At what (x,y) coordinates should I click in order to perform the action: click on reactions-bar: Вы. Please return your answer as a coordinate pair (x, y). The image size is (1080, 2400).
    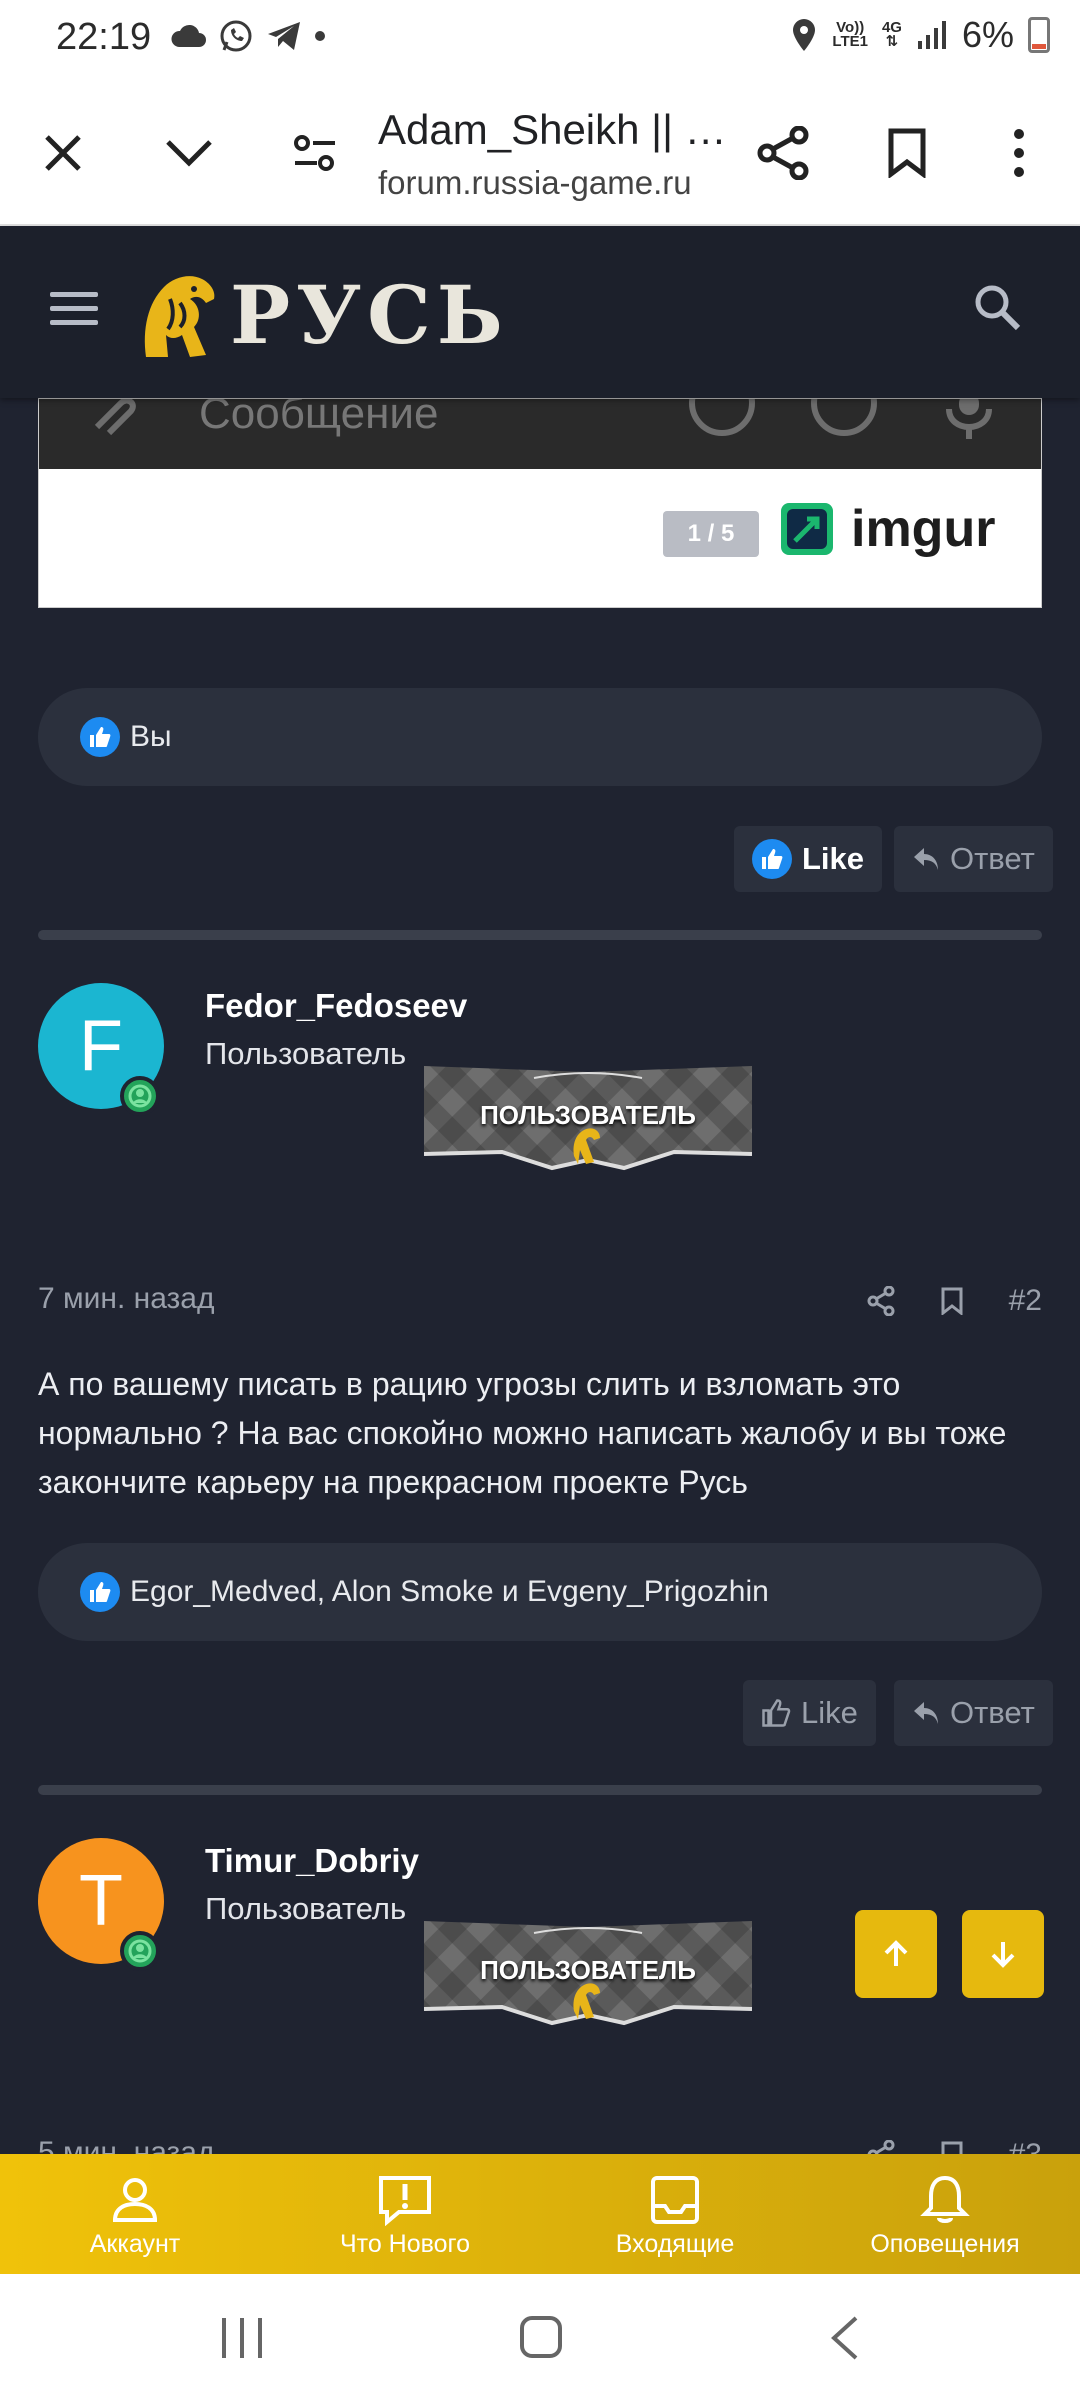
    Looking at the image, I should click on (540, 737).